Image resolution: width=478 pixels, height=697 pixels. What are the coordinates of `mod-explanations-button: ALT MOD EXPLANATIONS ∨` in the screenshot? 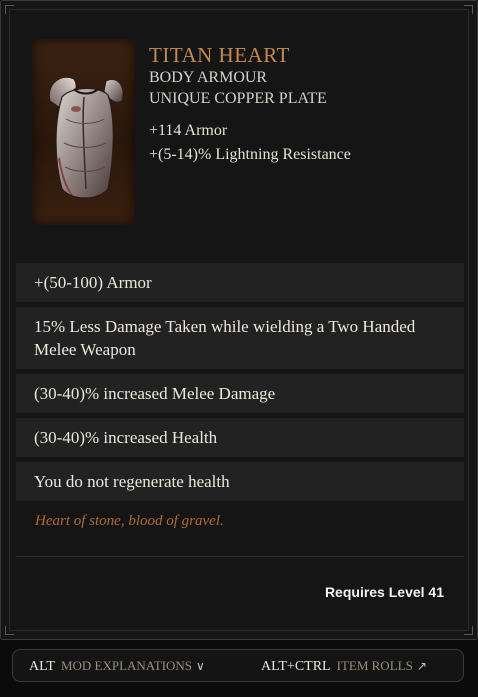 It's located at (117, 666).